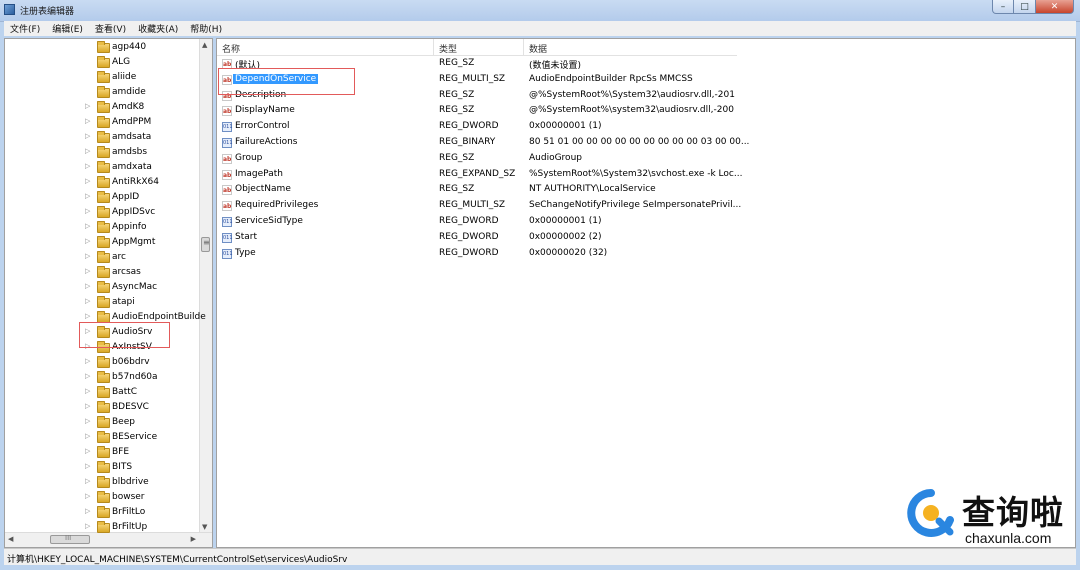 The image size is (1080, 570). Describe the element at coordinates (103, 408) in the screenshot. I see `tree-item-bdesvc: ▷ BDESVC` at that location.